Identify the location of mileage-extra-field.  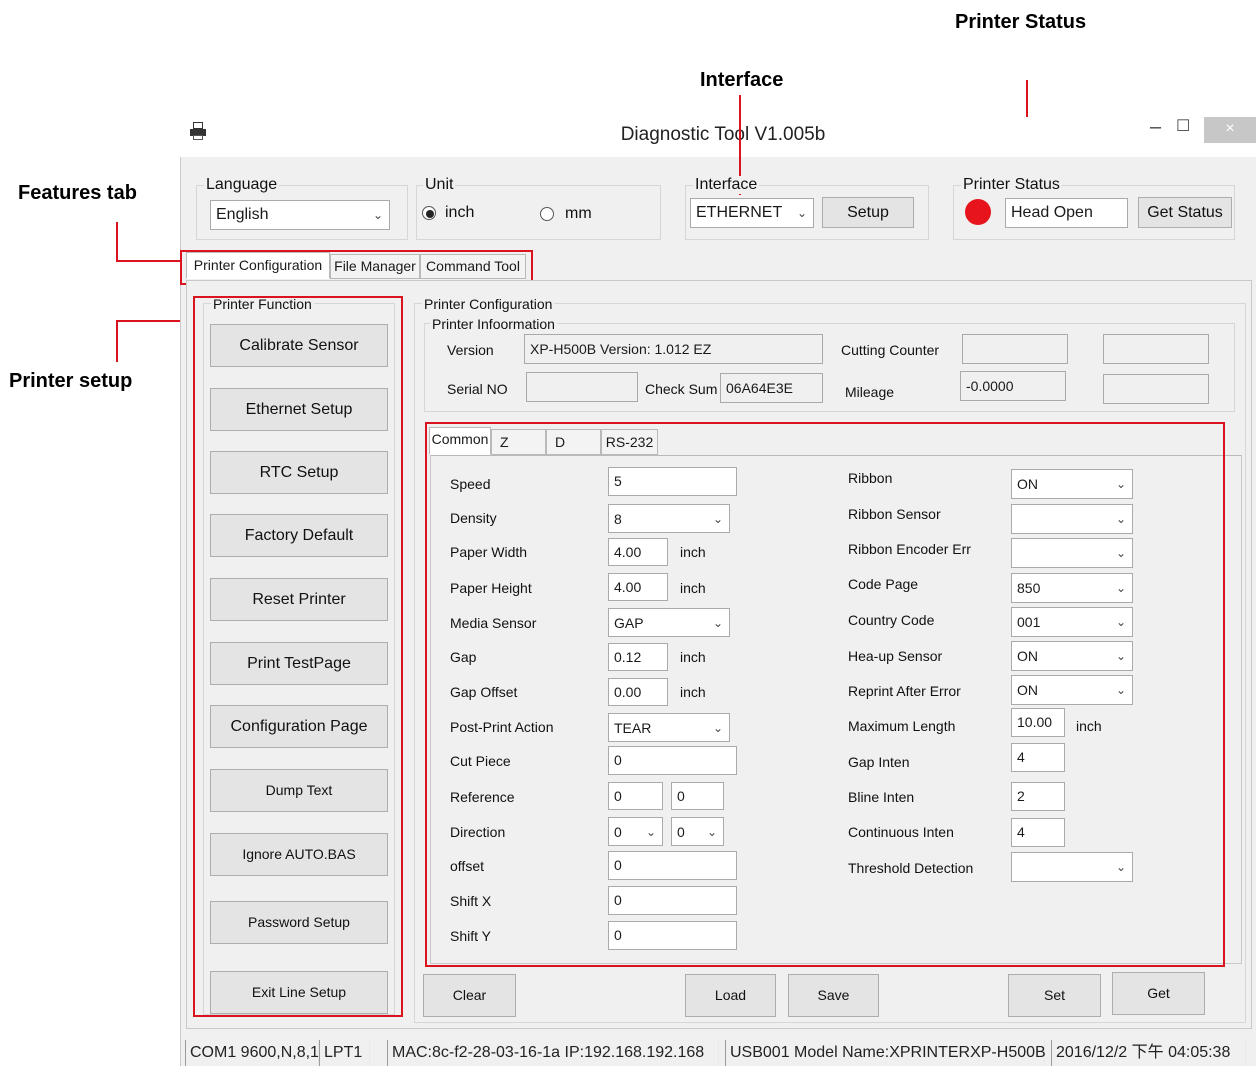
(1156, 389).